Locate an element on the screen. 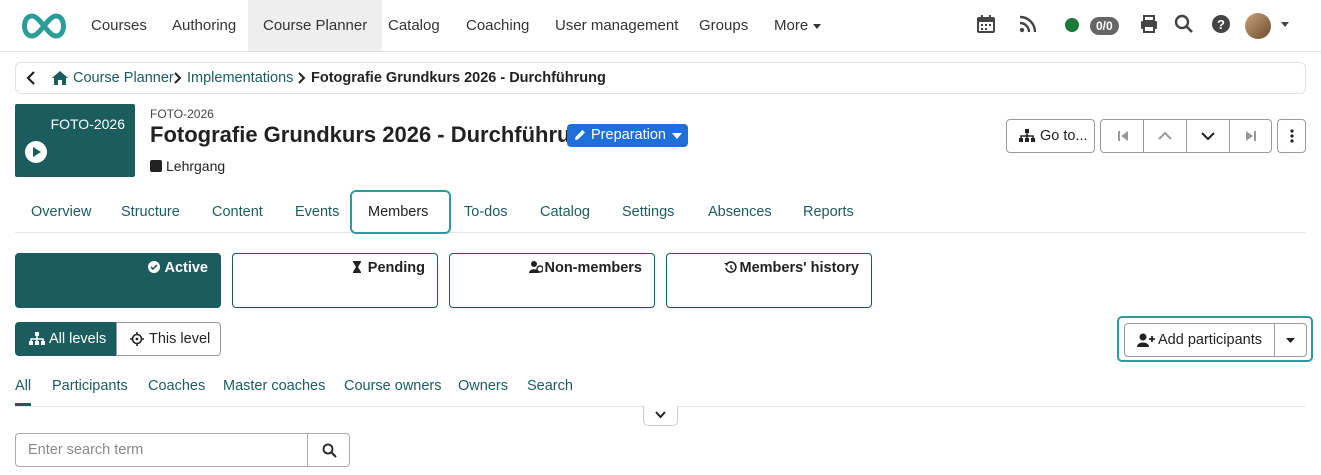 This screenshot has height=475, width=1321. status-label: Preparation is located at coordinates (628, 135).